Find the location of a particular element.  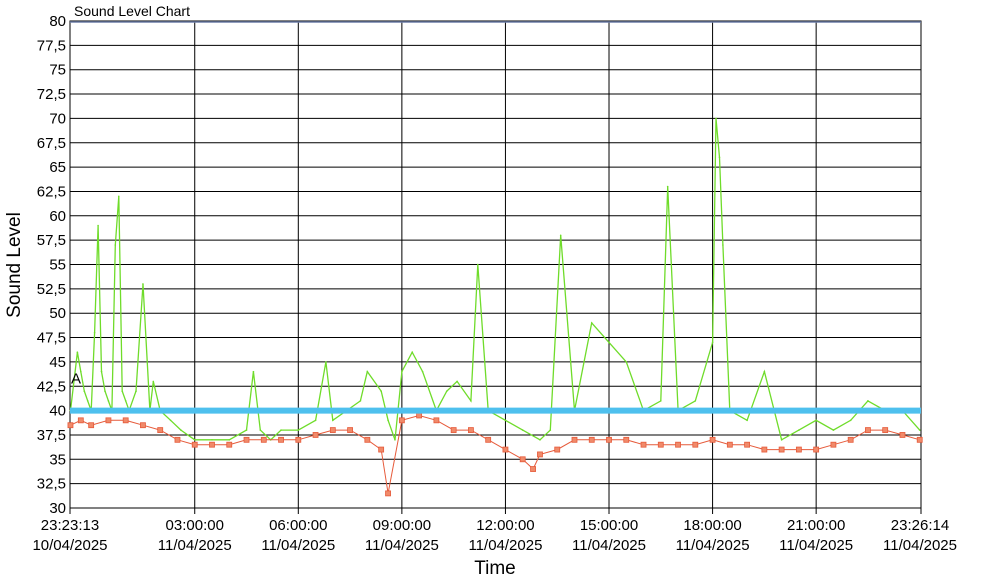

y-tick-label: 42,5 is located at coordinates (51, 386).